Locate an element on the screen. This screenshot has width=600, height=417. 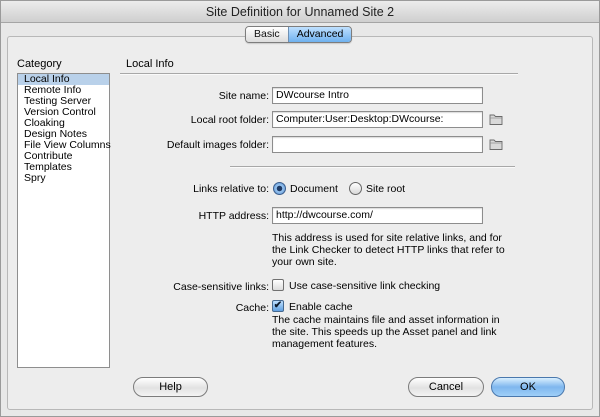
checkmark-icon: ✔ is located at coordinates (278, 305).